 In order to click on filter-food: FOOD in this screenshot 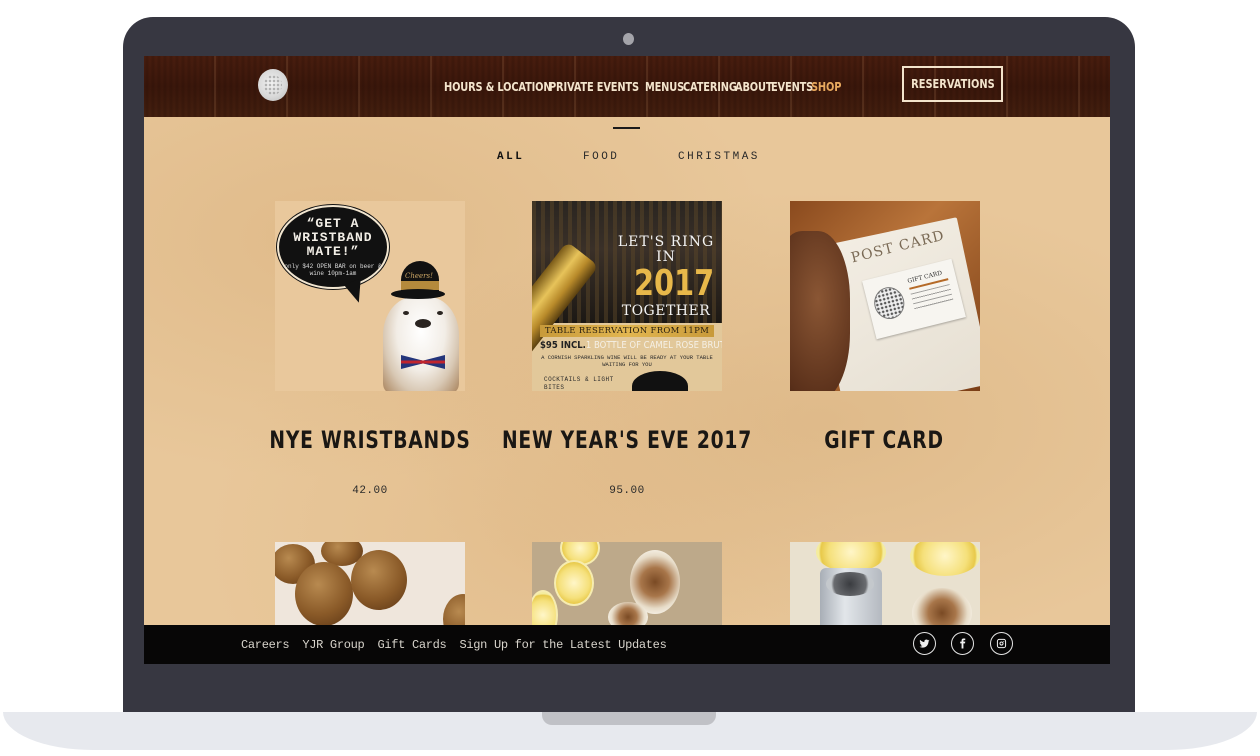, I will do `click(601, 157)`.